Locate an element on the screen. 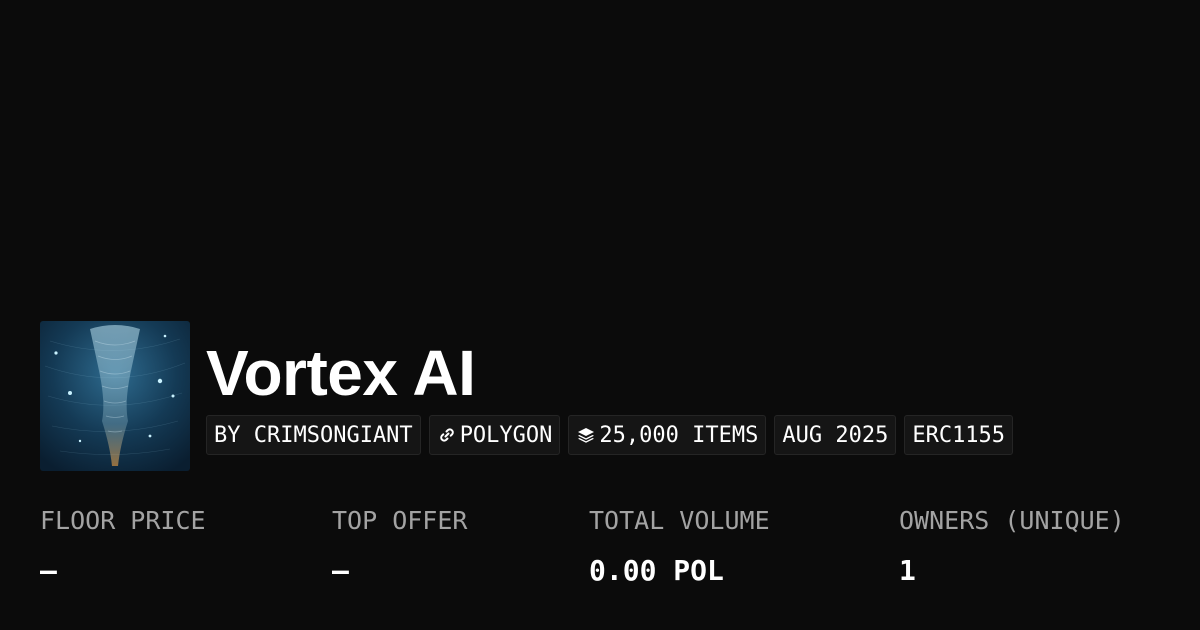 This screenshot has height=630, width=1200. stat-floor-price: FLOOR PRICE – is located at coordinates (123, 546).